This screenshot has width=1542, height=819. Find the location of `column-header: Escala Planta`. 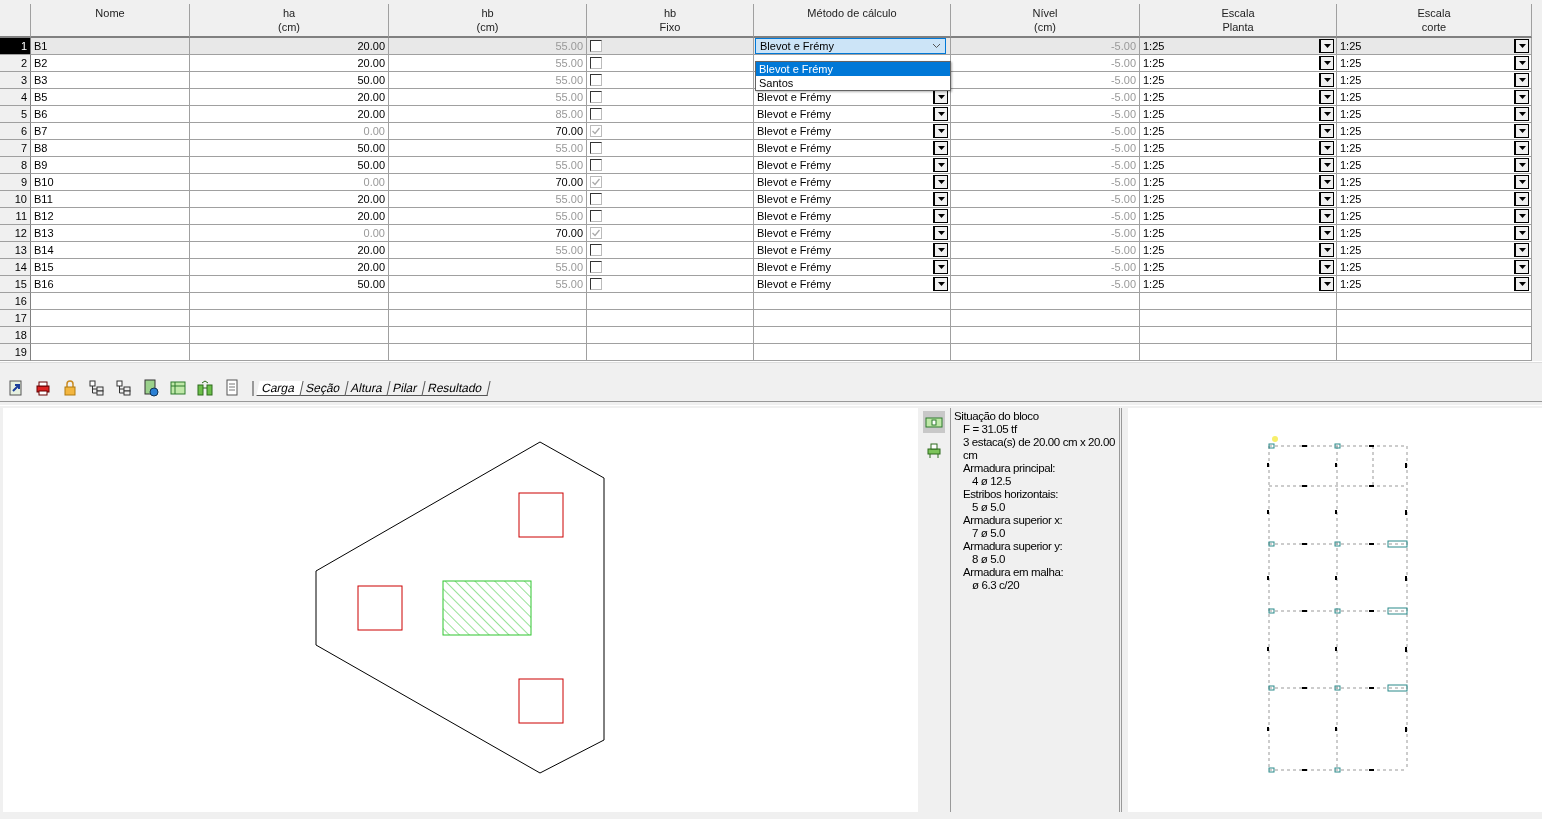

column-header: Escala Planta is located at coordinates (1238, 21).